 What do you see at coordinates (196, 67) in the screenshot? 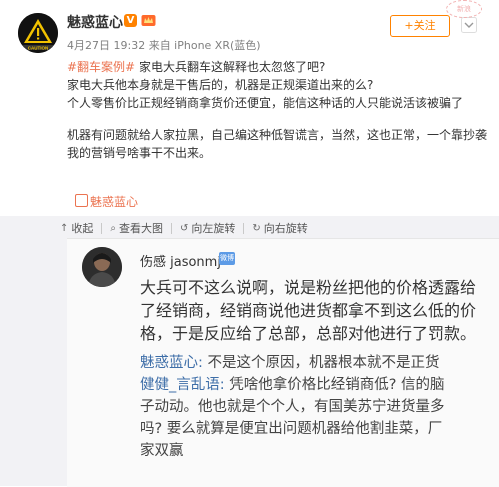
I see `post-line-1: #翻车案例# 家电大兵翻车这解释也太忽悠了吧?` at bounding box center [196, 67].